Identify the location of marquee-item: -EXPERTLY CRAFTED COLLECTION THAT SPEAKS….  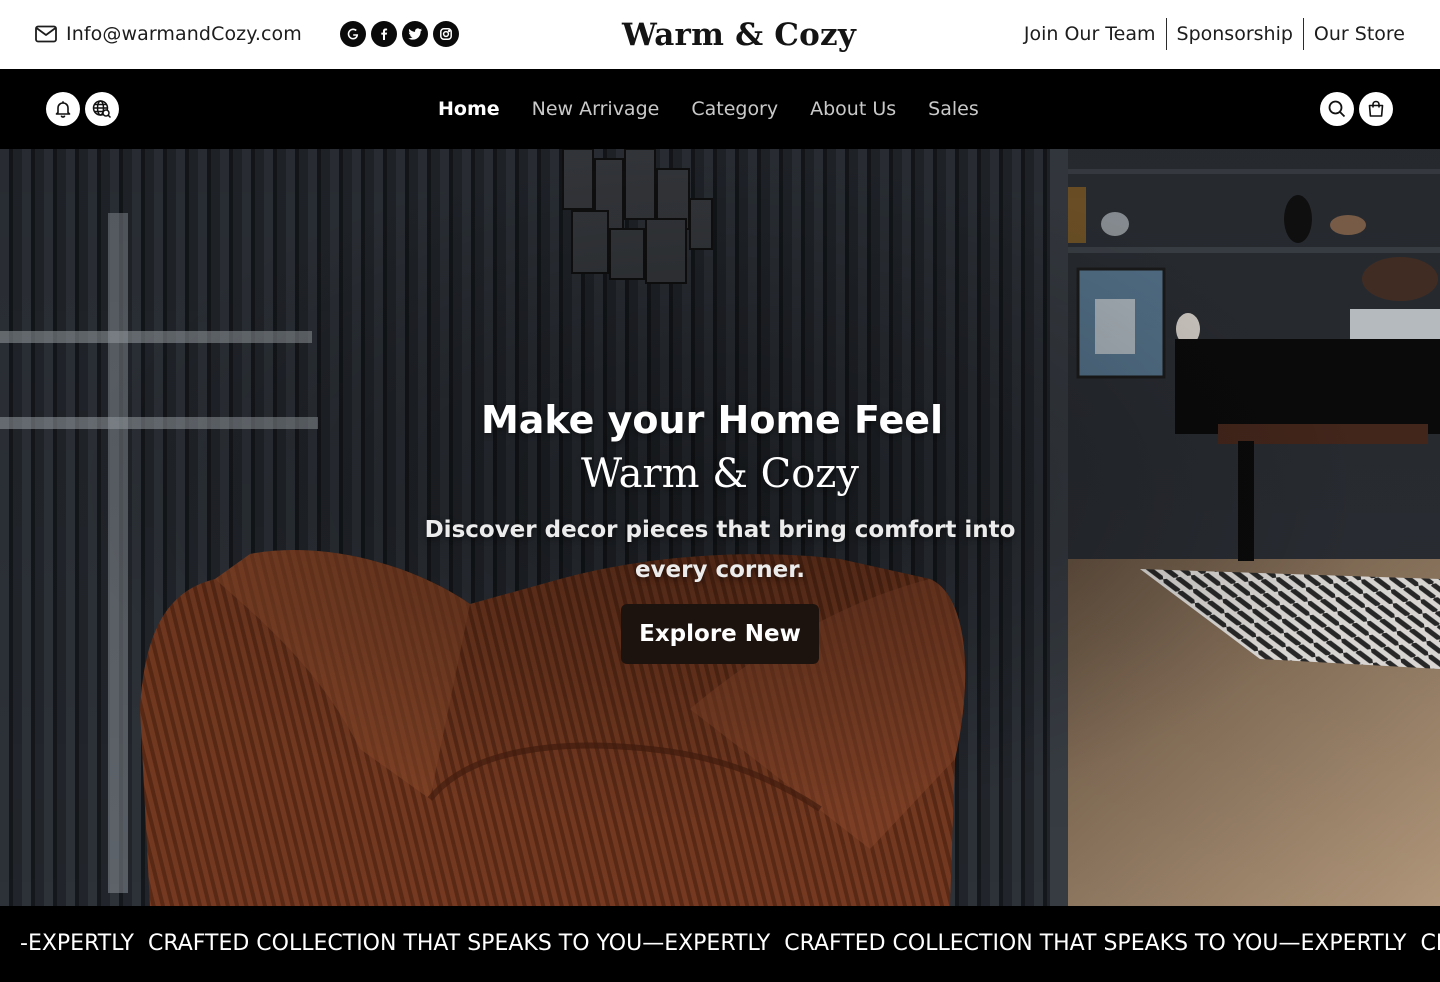
(331, 943).